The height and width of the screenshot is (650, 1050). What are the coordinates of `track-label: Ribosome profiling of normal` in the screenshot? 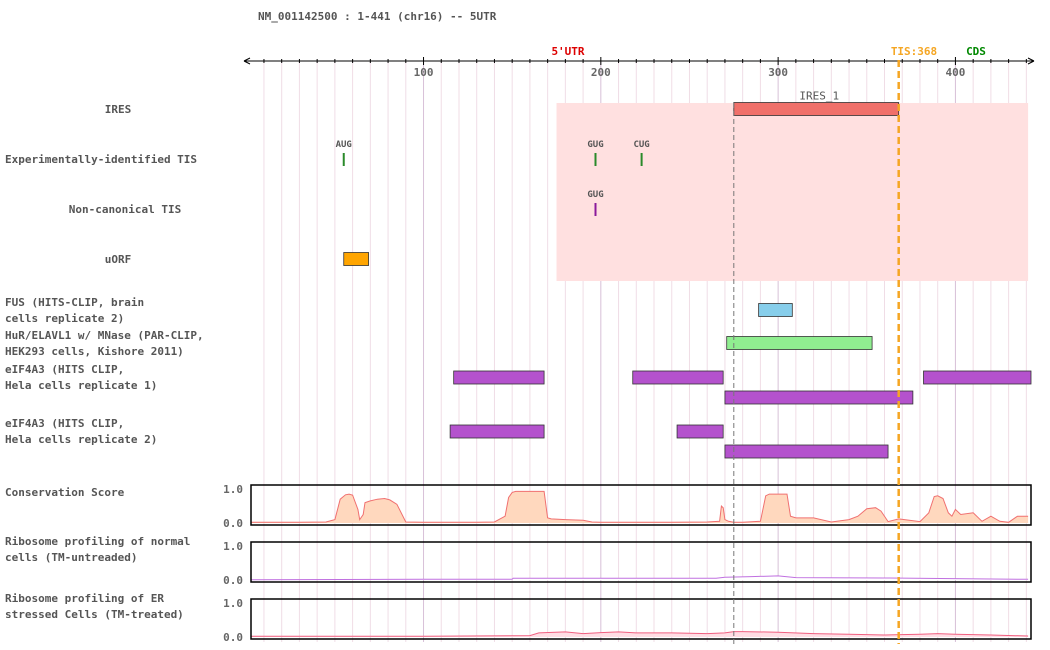 It's located at (97, 541).